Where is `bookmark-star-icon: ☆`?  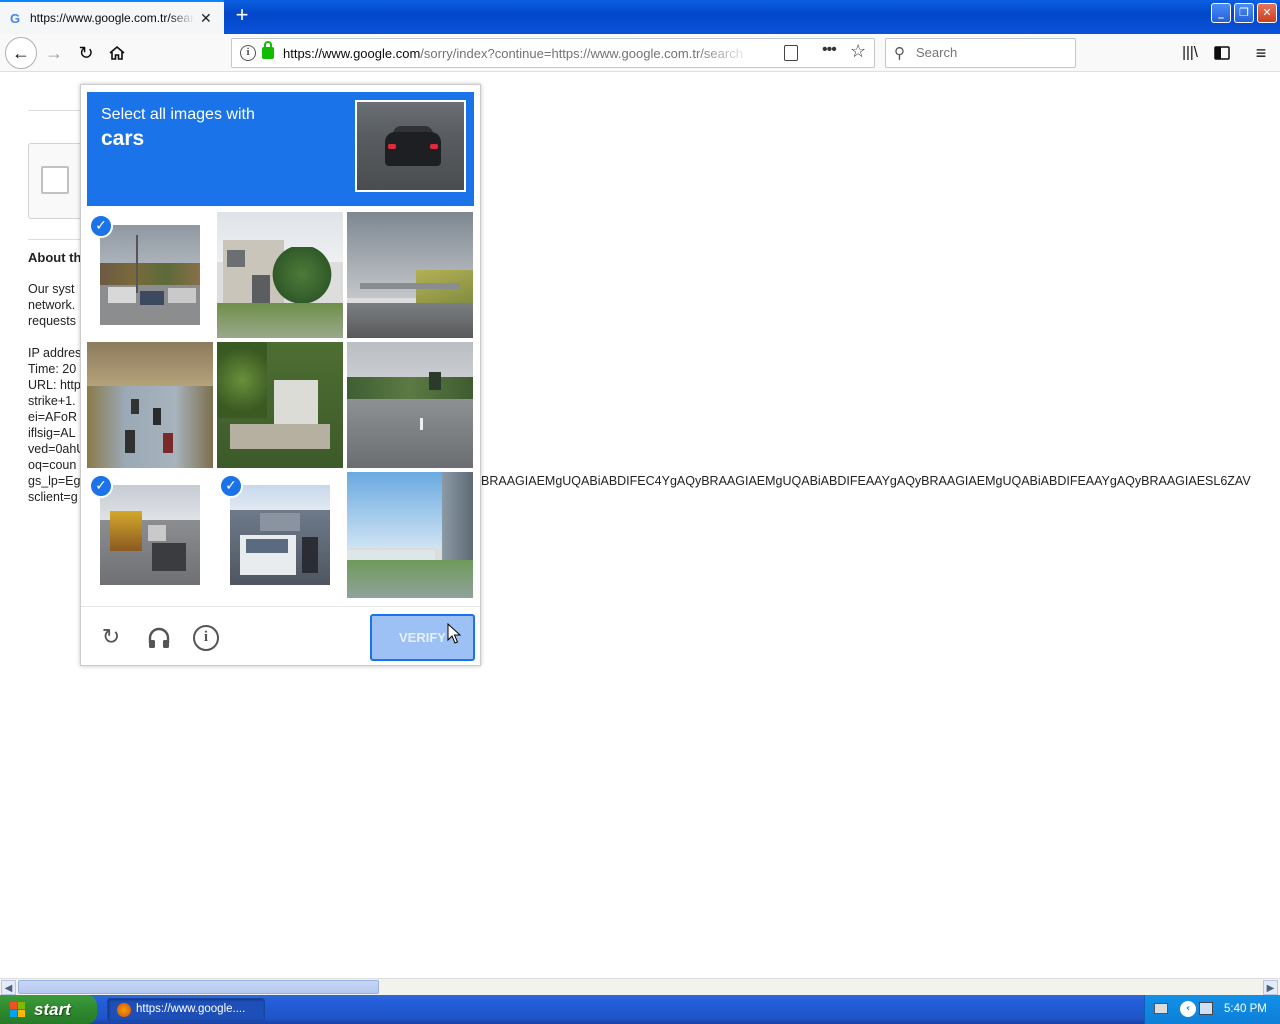
bookmark-star-icon: ☆ is located at coordinates (858, 51).